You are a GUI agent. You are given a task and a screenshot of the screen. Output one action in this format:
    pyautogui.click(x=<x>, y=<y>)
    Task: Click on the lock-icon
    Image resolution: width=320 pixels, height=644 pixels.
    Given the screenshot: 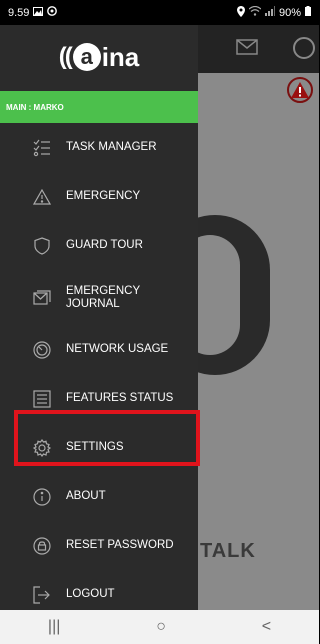 What is the action you would take?
    pyautogui.click(x=42, y=546)
    